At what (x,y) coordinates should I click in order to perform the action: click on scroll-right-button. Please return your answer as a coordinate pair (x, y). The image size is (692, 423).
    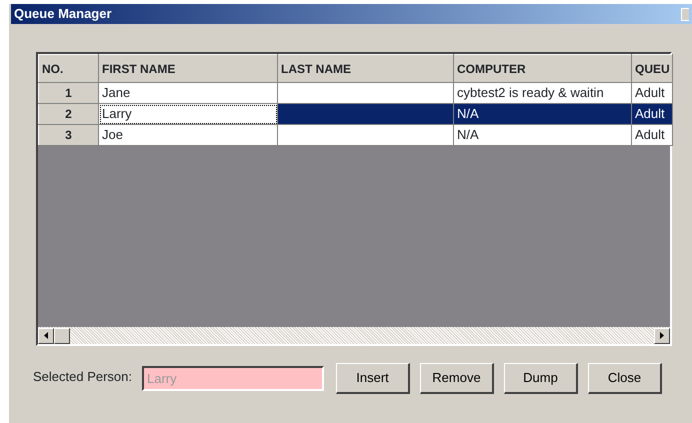
    Looking at the image, I should click on (662, 336).